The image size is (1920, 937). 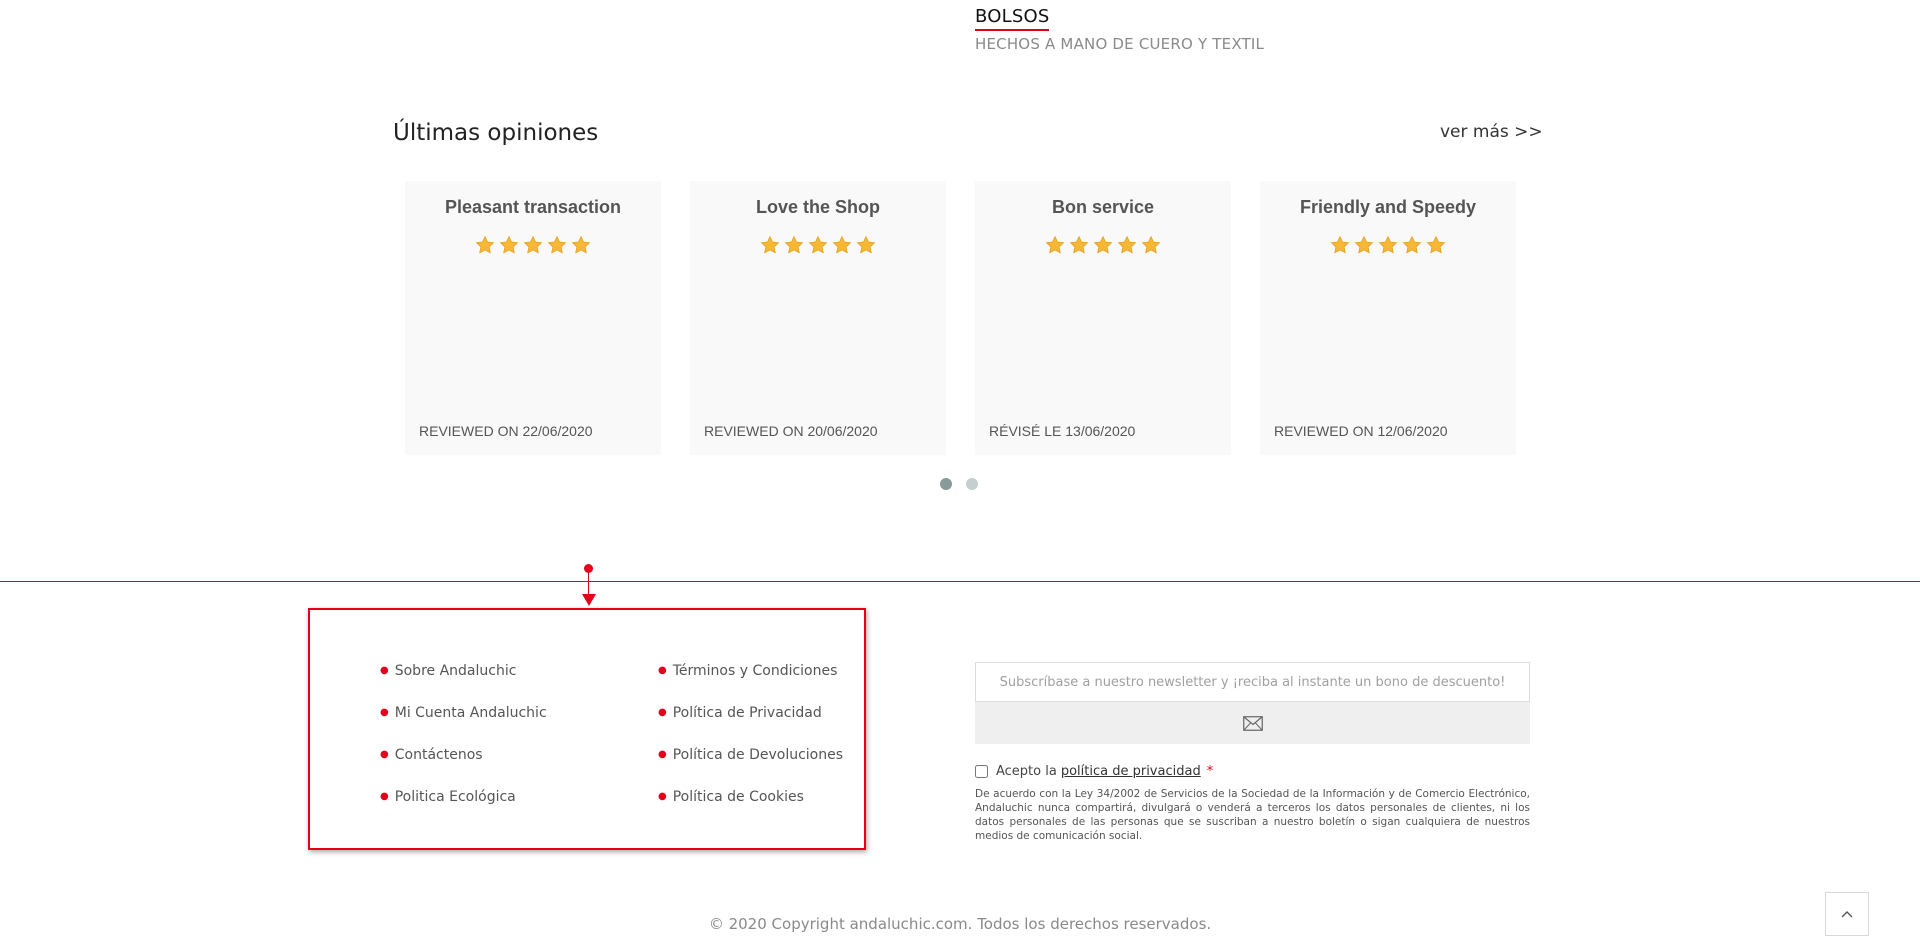 I want to click on footer-link-label: Mi Cuenta Andaluchic, so click(x=470, y=713).